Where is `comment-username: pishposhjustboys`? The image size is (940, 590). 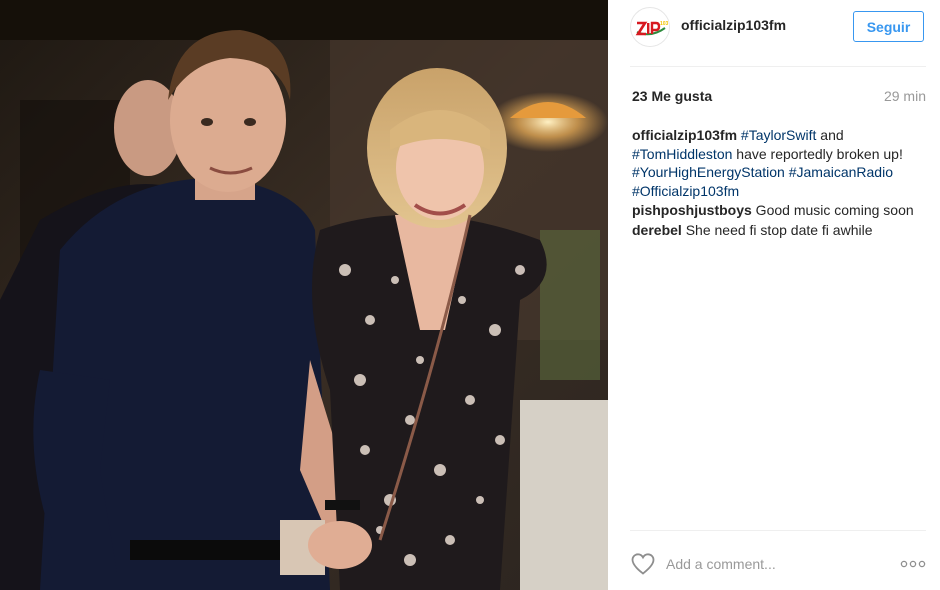
comment-username: pishposhjustboys is located at coordinates (692, 210).